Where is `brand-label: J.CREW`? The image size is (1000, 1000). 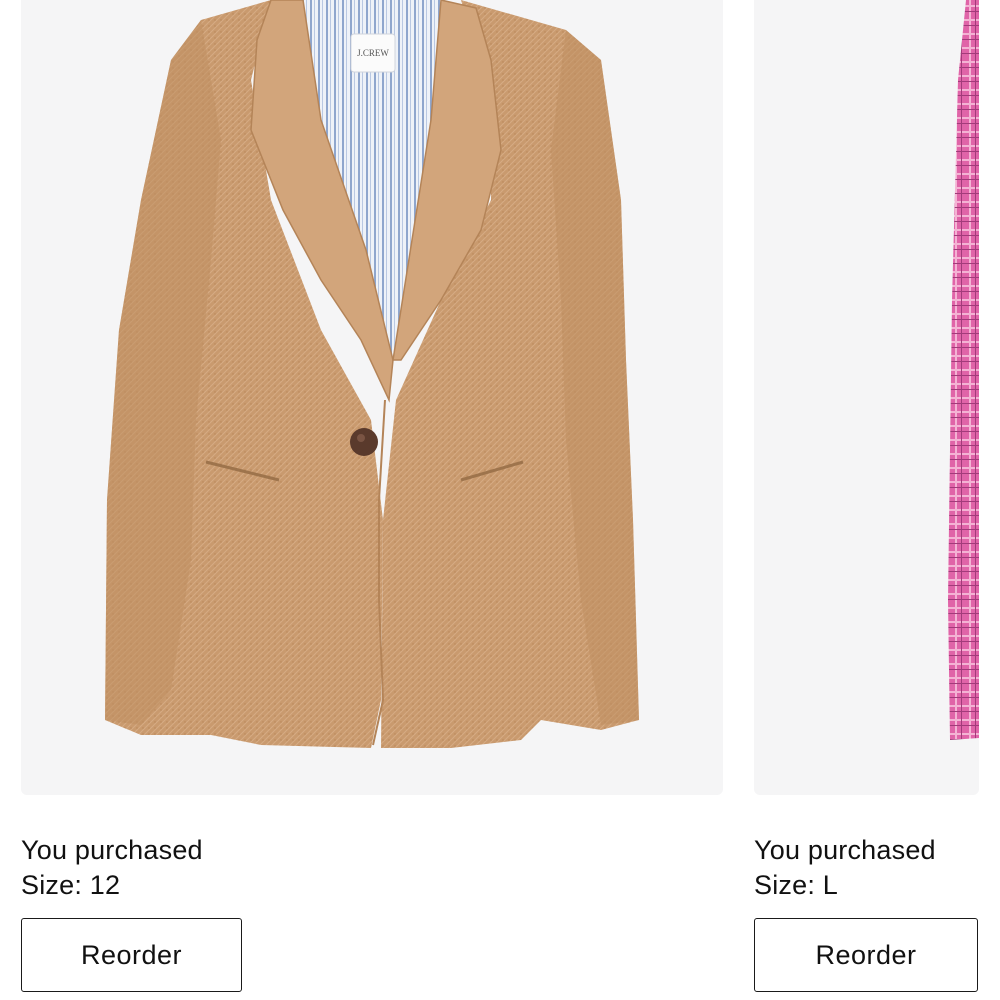
brand-label: J.CREW is located at coordinates (373, 53).